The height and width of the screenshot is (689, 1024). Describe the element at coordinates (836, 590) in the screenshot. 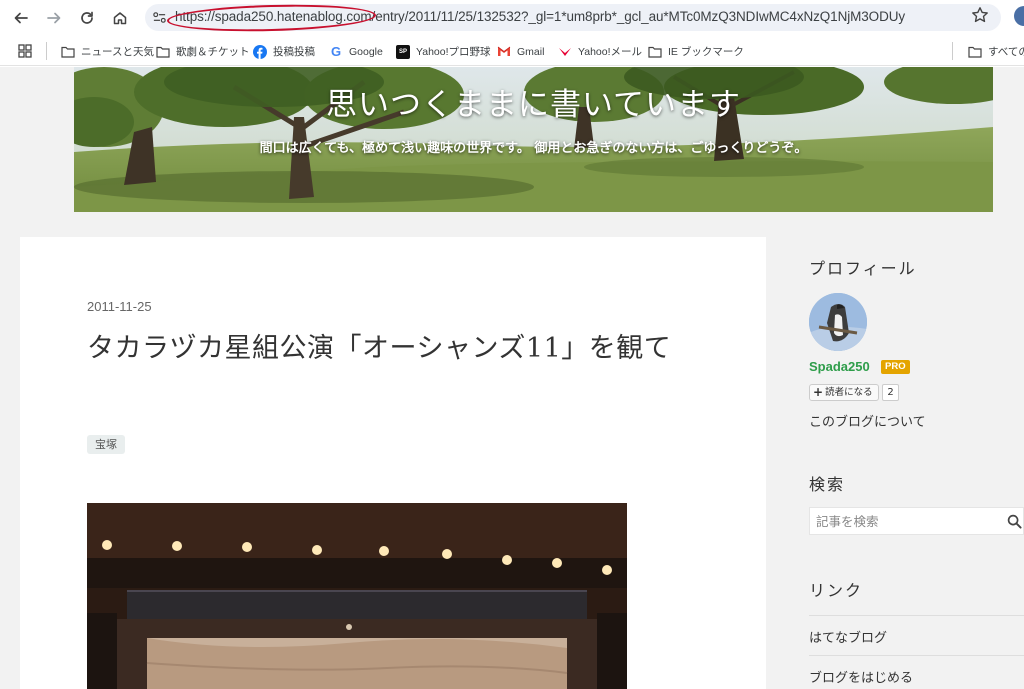

I see `links-heading: リンク` at that location.